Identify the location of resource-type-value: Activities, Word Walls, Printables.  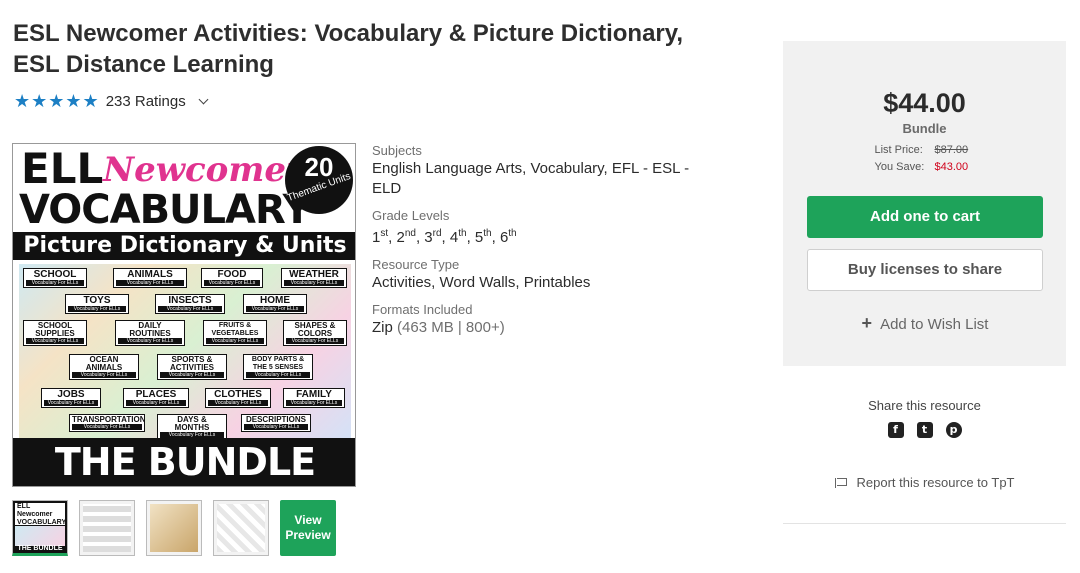
(537, 283).